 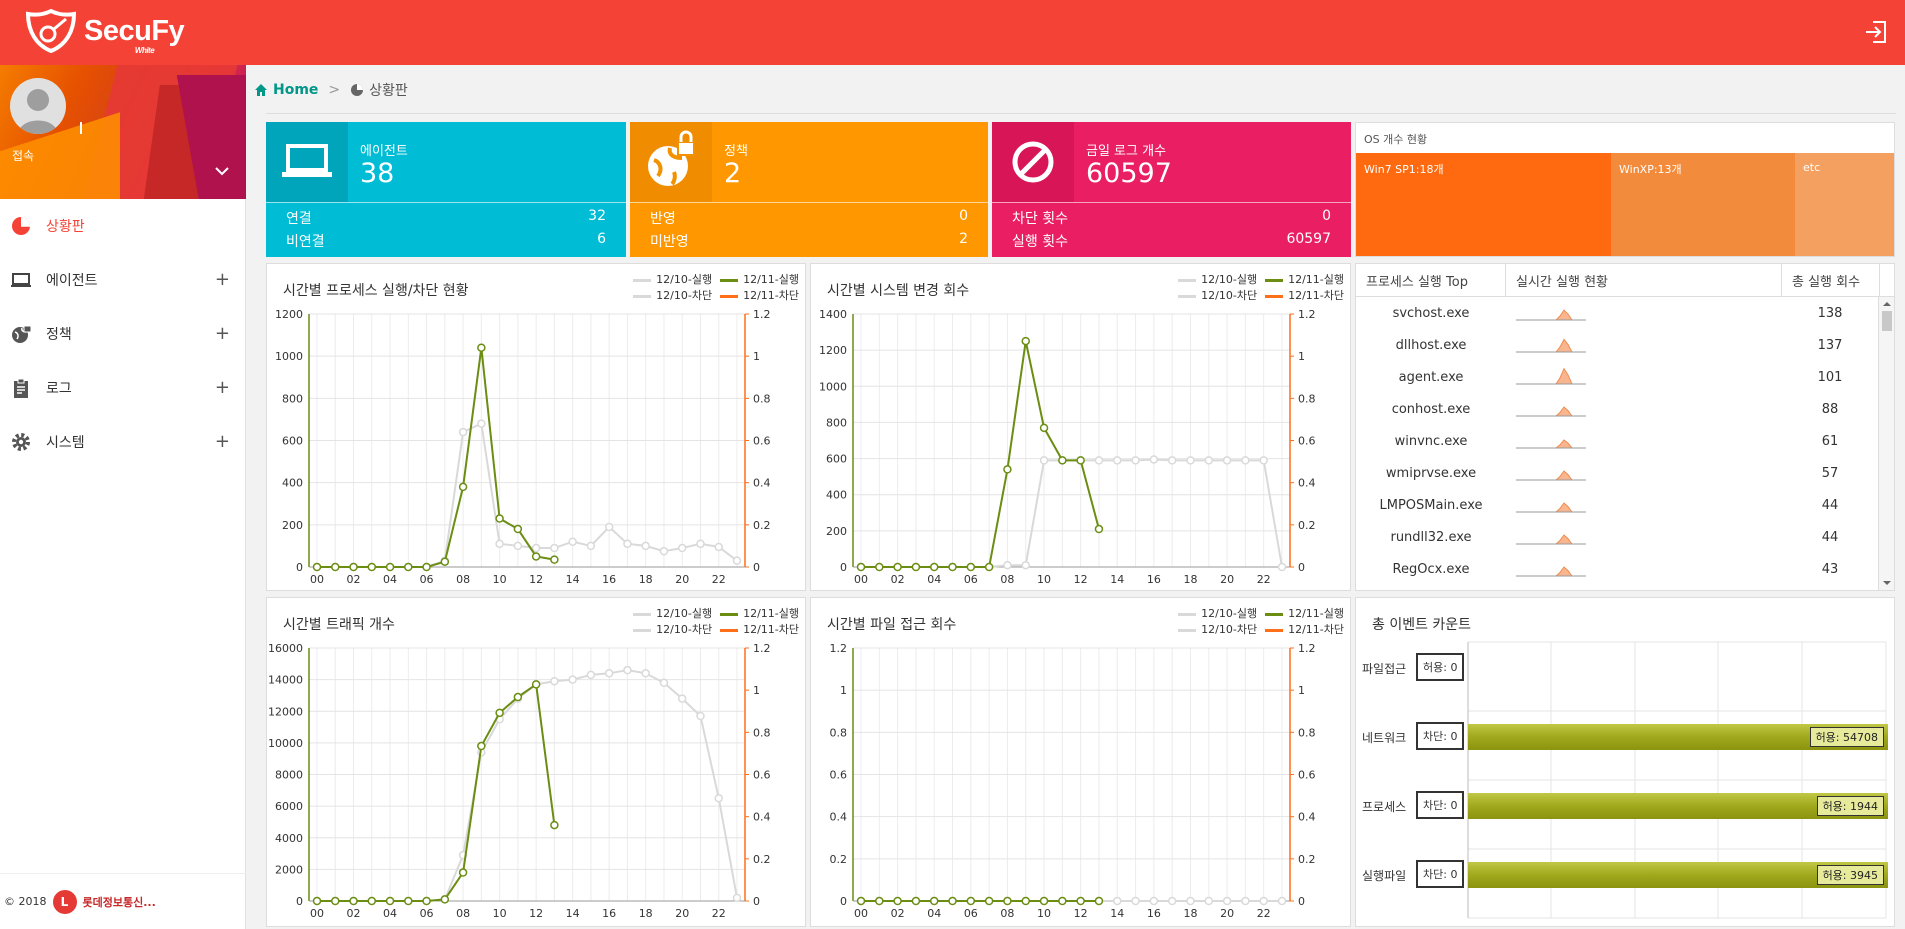 What do you see at coordinates (1678, 806) in the screenshot?
I see `event-bar: 허용: 1944` at bounding box center [1678, 806].